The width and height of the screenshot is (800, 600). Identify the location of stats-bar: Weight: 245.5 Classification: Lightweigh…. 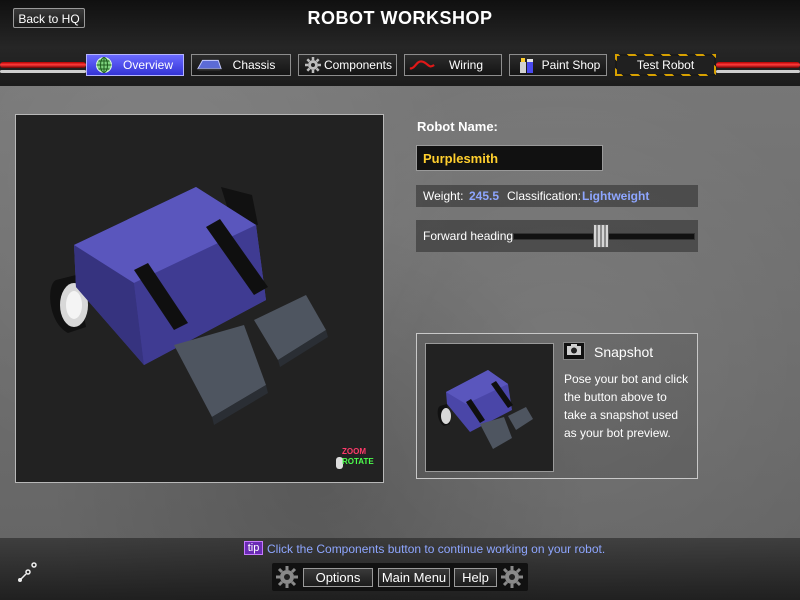
(557, 196).